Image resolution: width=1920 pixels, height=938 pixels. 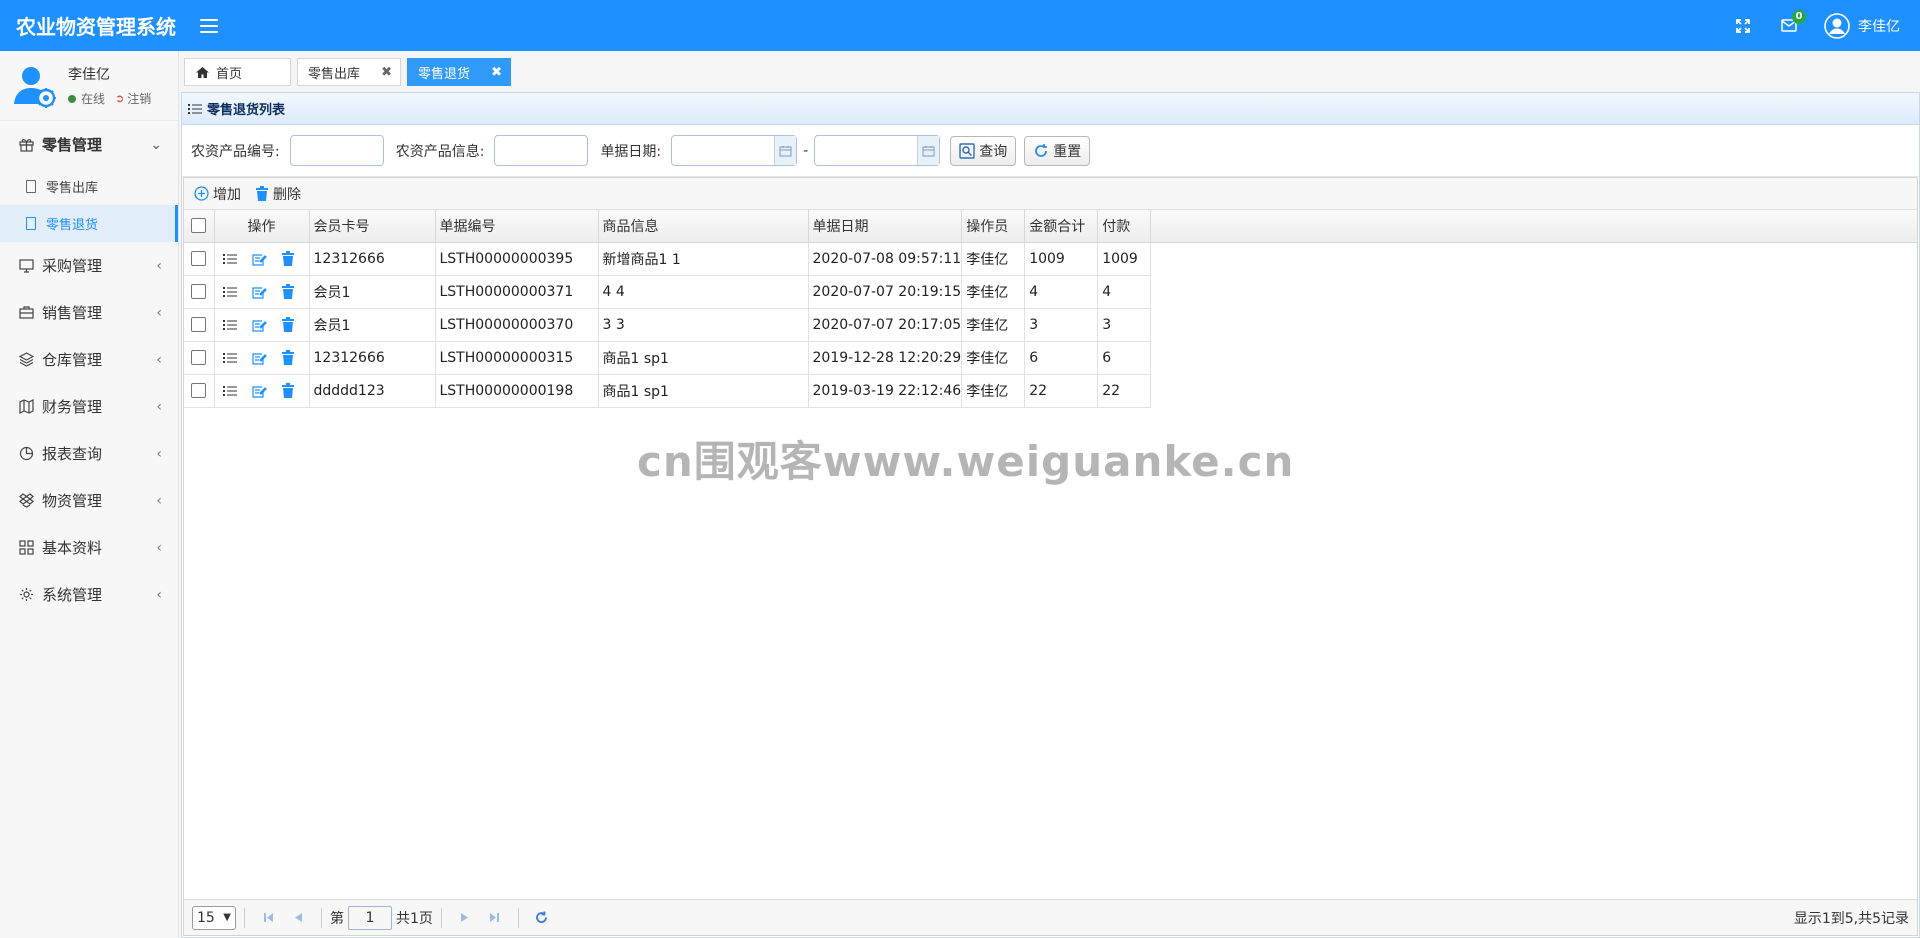 I want to click on pager-separator, so click(x=518, y=917).